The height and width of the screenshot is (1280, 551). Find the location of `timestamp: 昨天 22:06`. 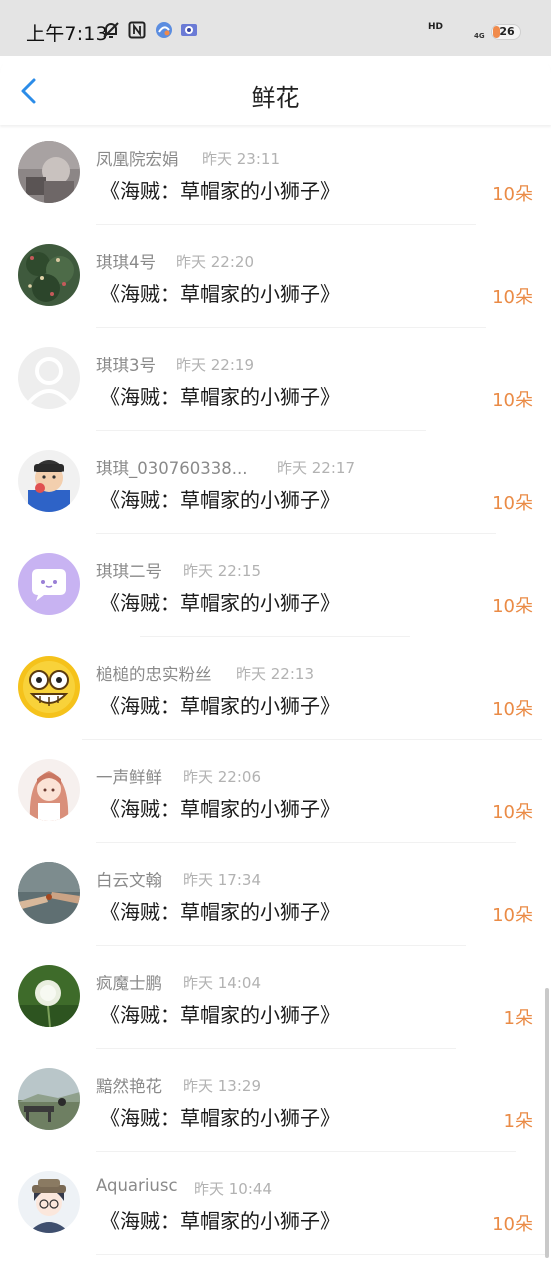

timestamp: 昨天 22:06 is located at coordinates (222, 777).